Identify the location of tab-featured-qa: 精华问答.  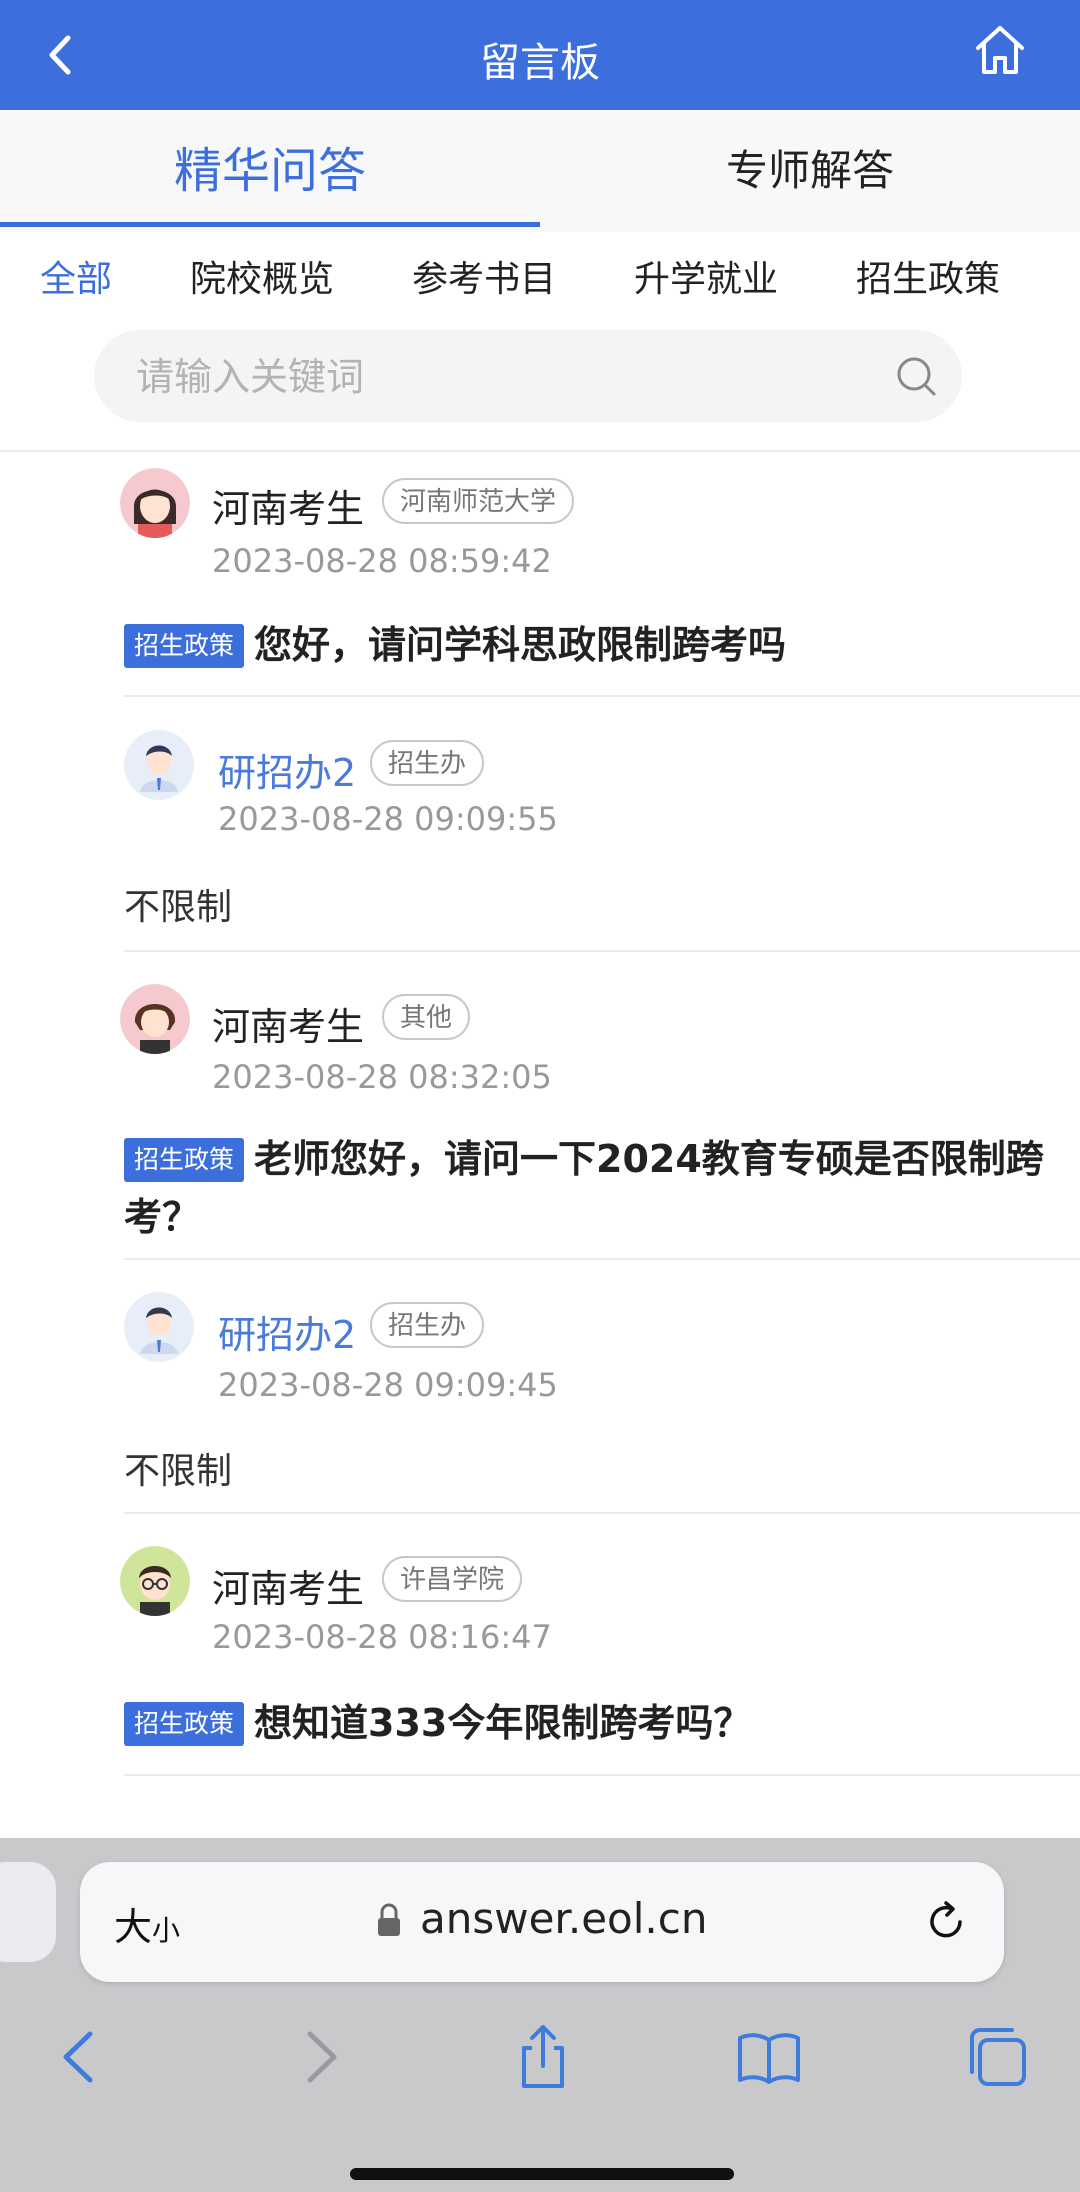
(270, 171).